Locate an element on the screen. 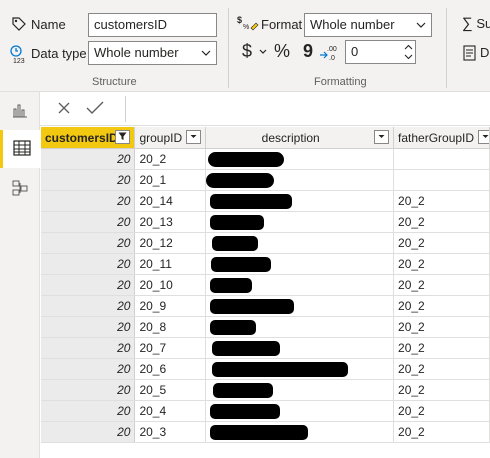  table-row: 20 20_8 20_2 is located at coordinates (265, 327).